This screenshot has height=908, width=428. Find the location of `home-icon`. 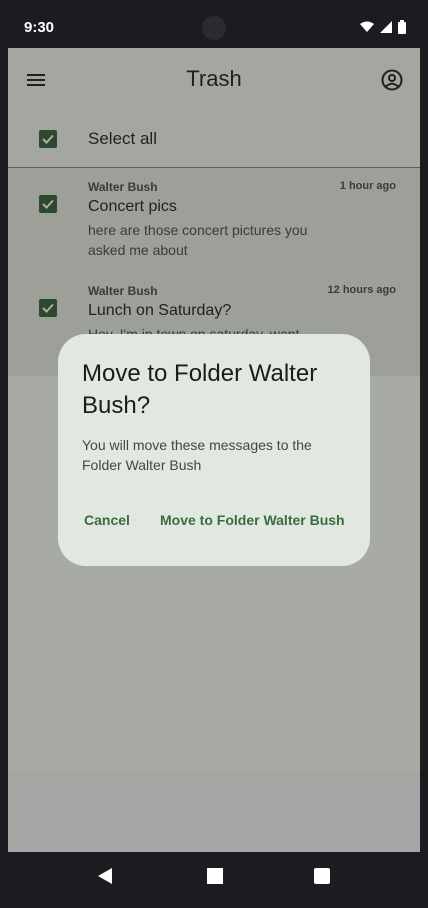

home-icon is located at coordinates (215, 876).